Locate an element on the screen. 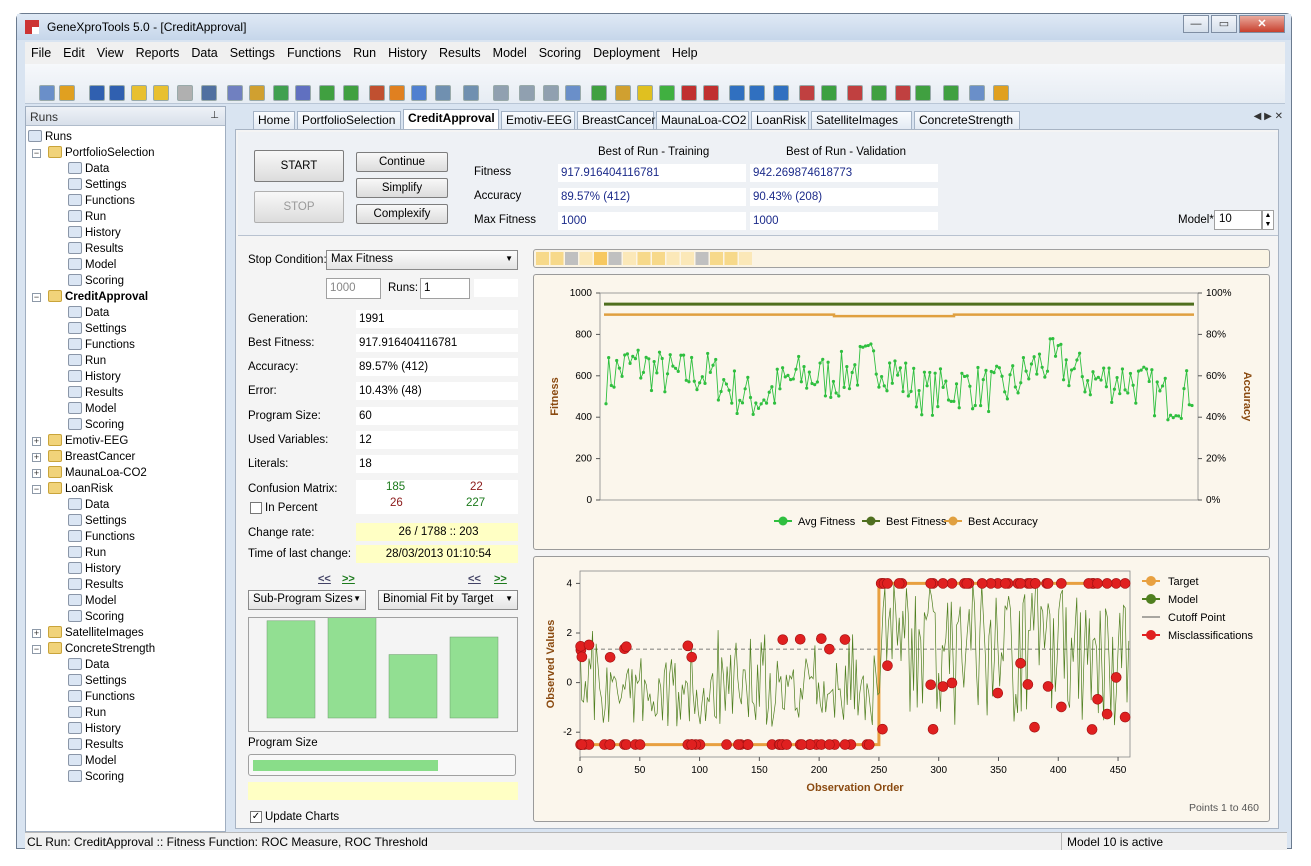 Image resolution: width=1311 pixels, height=866 pixels. toolbar-tool-34-icon is located at coordinates (829, 93).